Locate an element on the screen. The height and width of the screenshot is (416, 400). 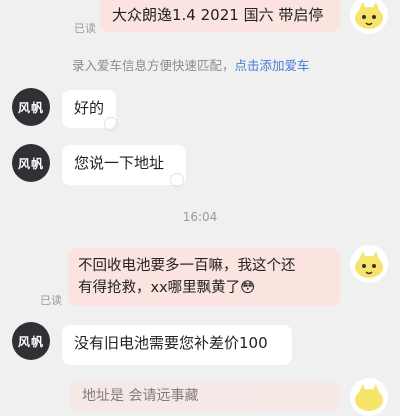
message-text: 没有旧电池需要您补差价100 is located at coordinates (171, 343).